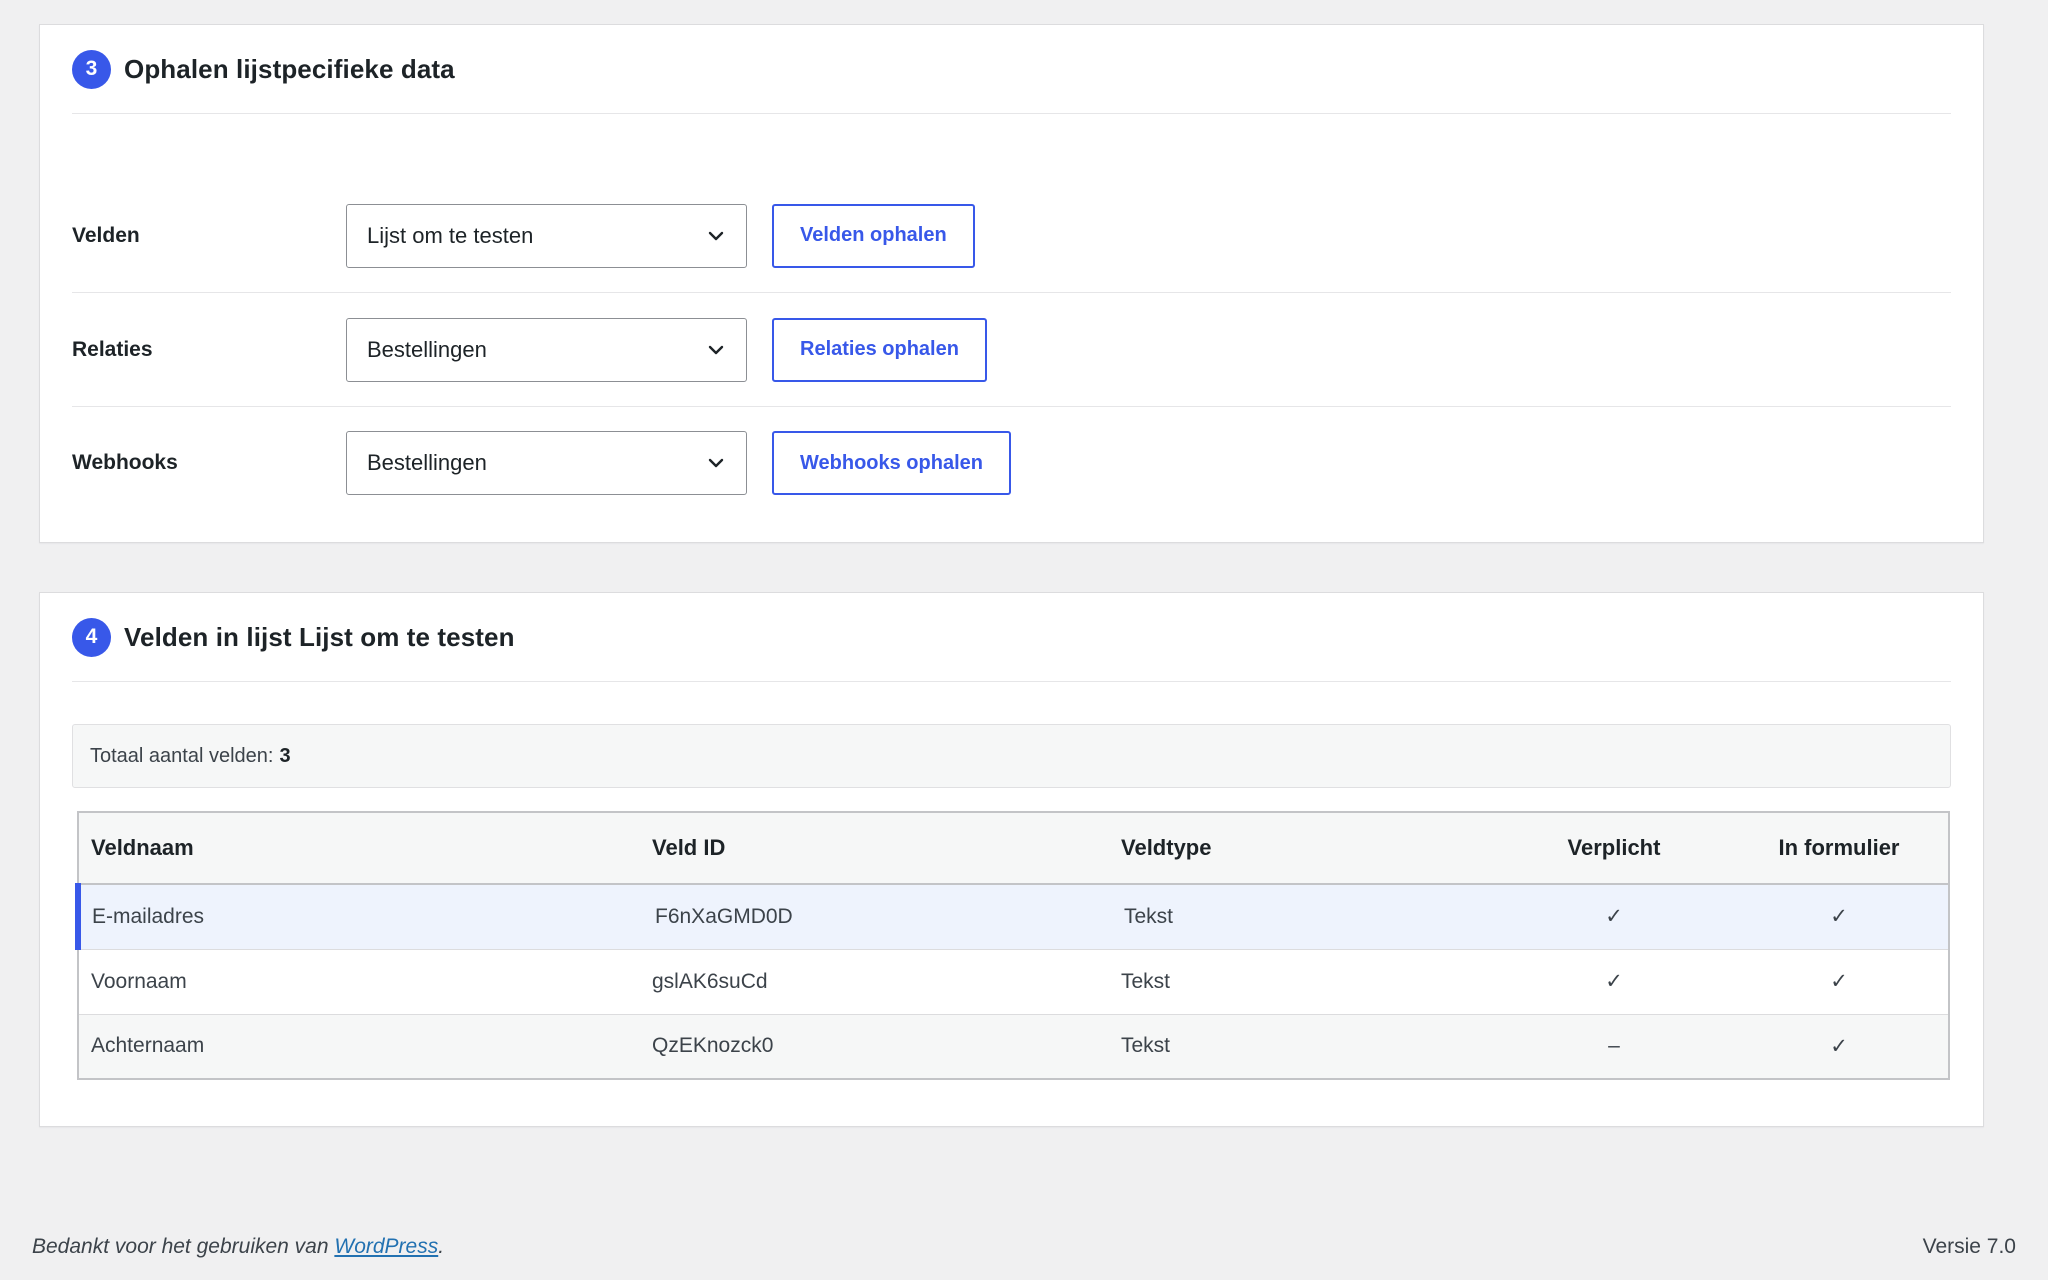  Describe the element at coordinates (386, 1246) in the screenshot. I see `wordpress-link: WordPress` at that location.